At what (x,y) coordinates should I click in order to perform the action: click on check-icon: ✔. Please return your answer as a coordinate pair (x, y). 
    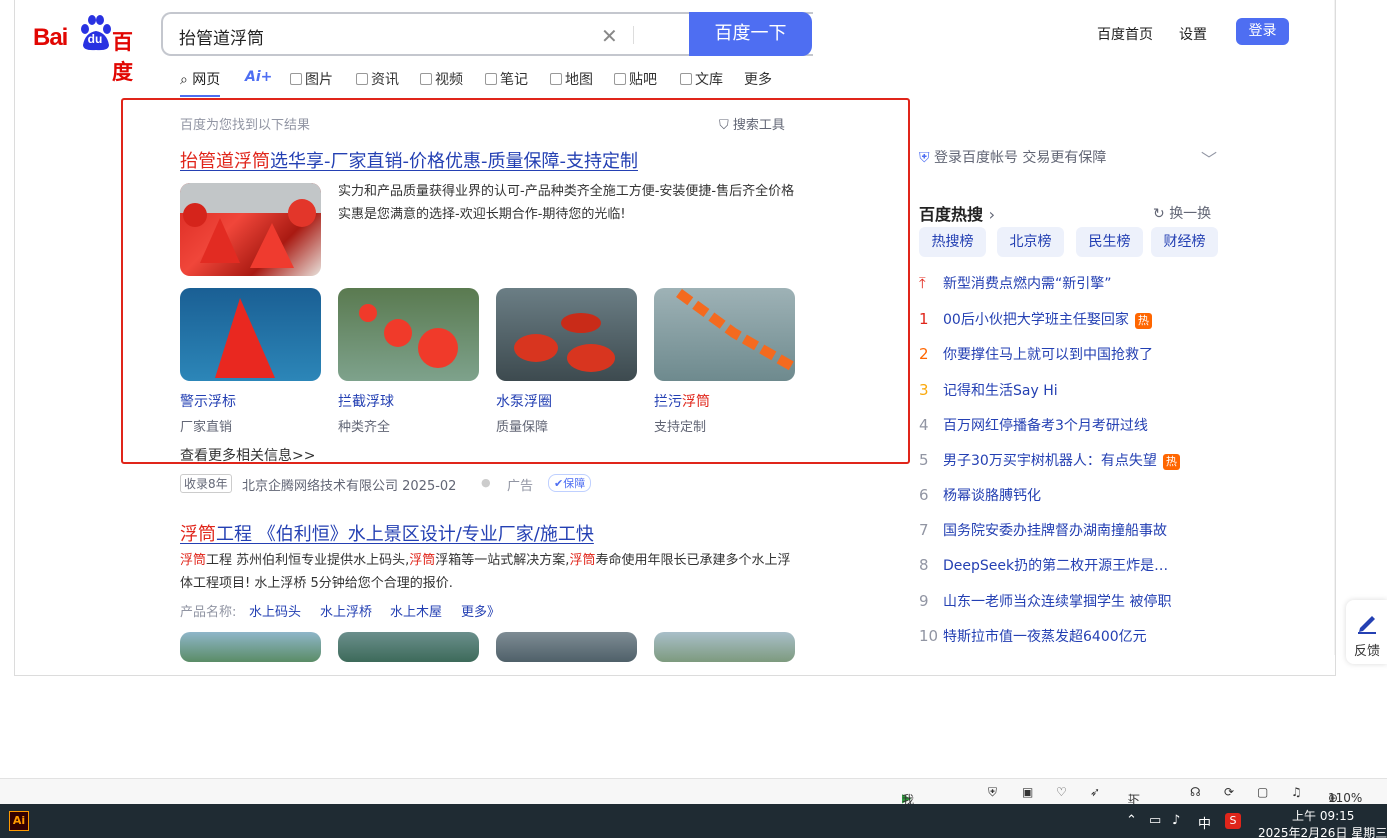
    Looking at the image, I should click on (559, 483).